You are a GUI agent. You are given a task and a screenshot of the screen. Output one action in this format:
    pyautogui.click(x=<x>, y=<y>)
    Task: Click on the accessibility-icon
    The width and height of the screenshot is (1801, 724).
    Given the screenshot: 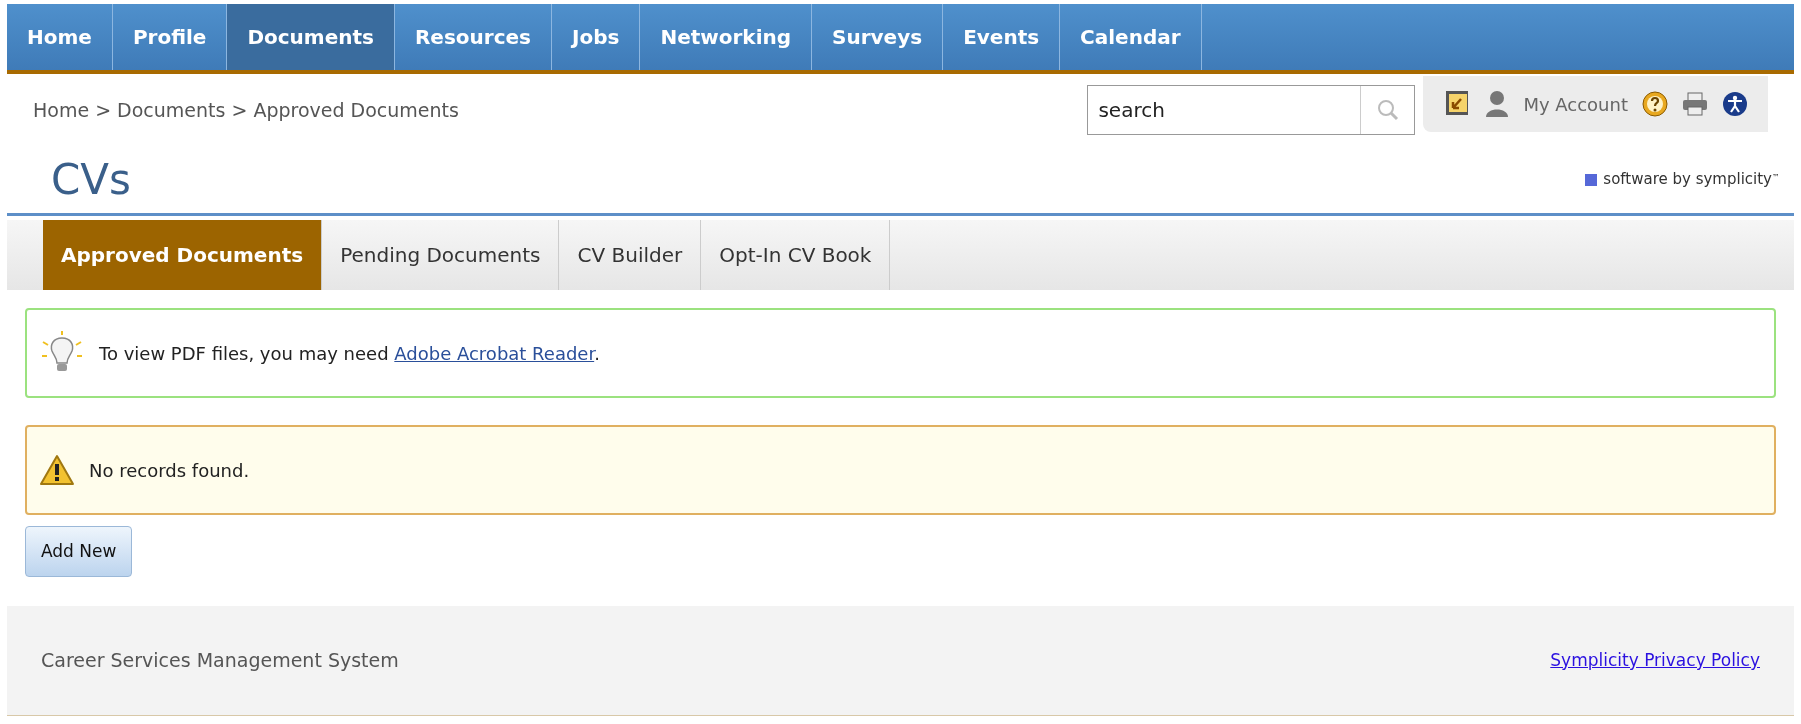 What is the action you would take?
    pyautogui.click(x=1735, y=104)
    